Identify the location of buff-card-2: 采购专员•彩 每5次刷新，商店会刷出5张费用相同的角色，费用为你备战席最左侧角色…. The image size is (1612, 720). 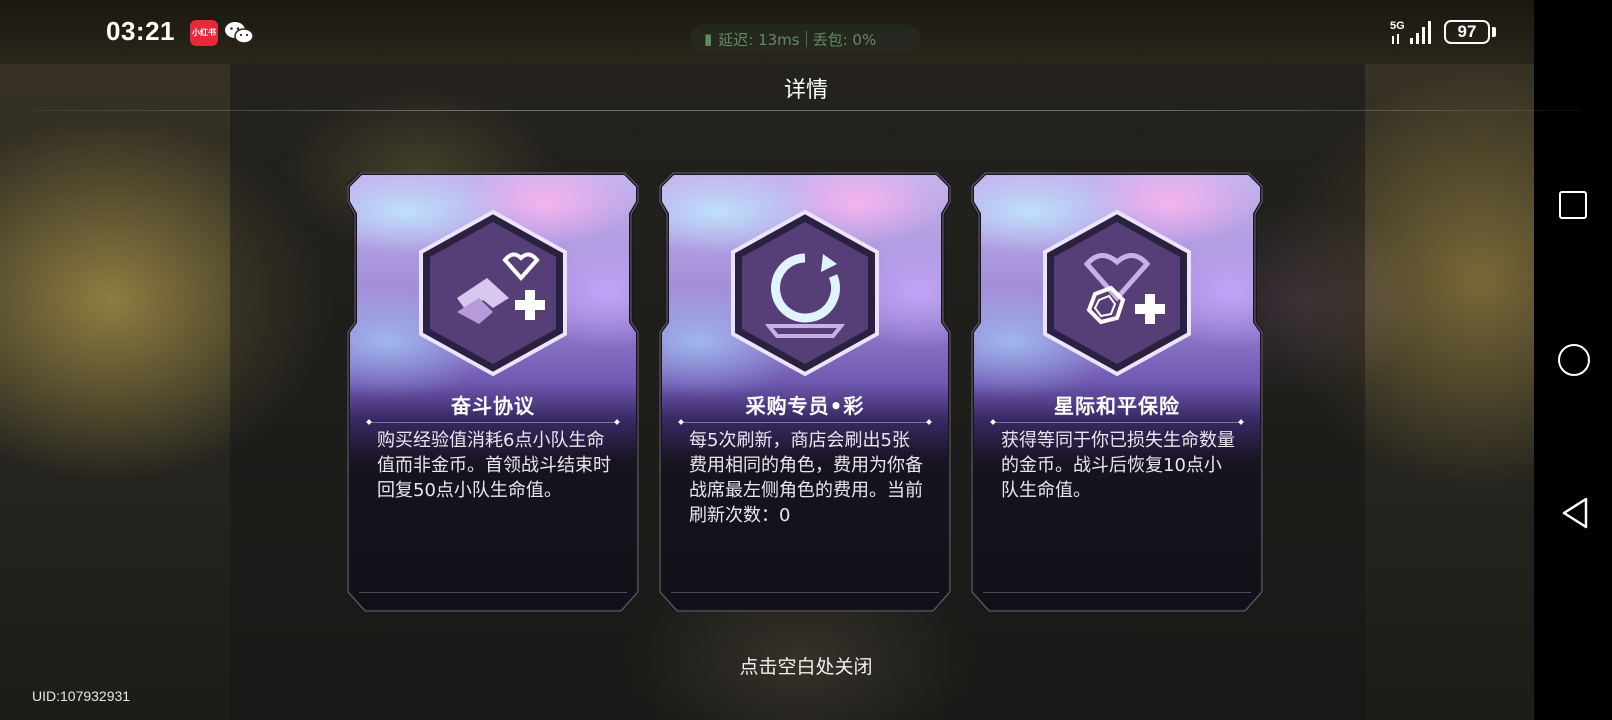
(805, 392).